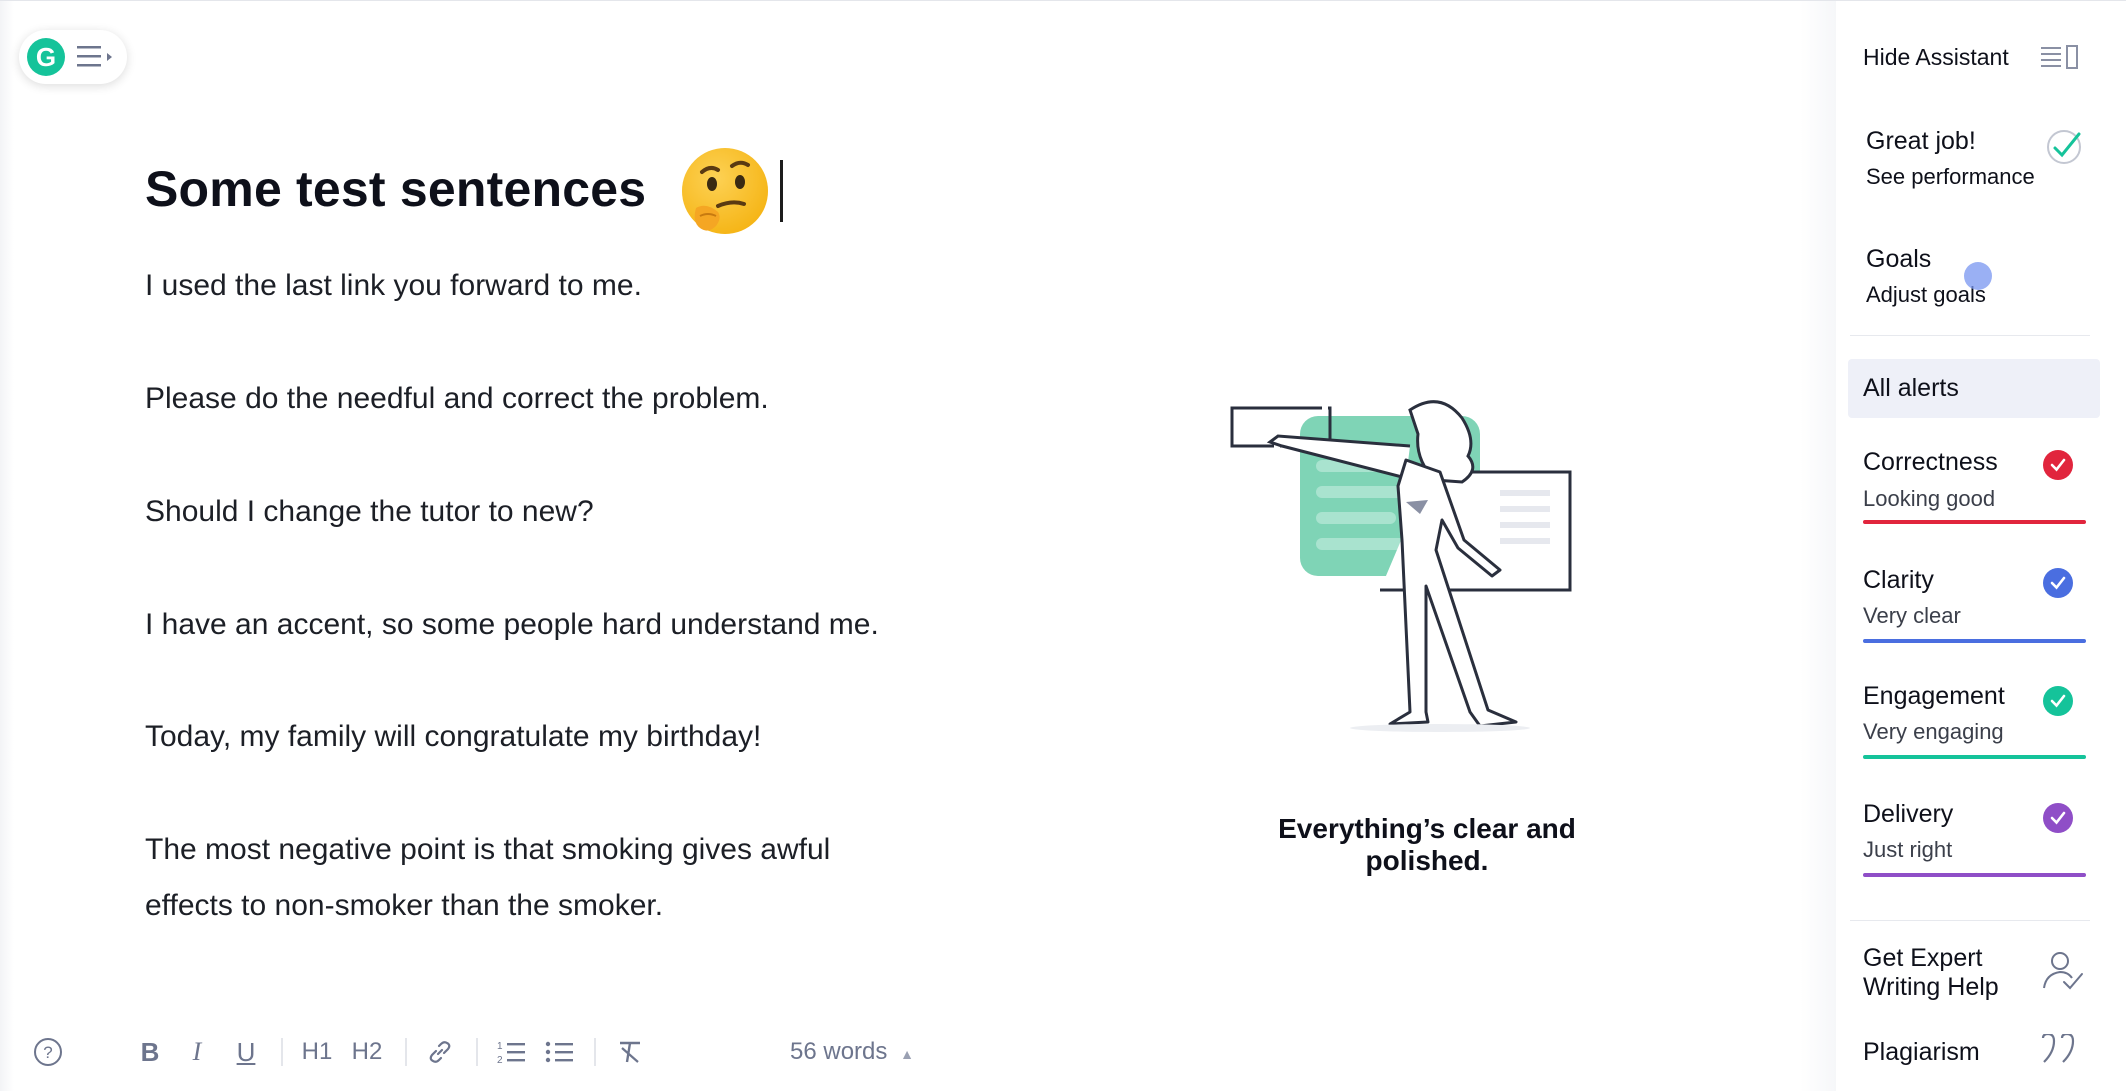  Describe the element at coordinates (1948, 973) in the screenshot. I see `expert-writing-help-button: Get Expert Writing Help` at that location.